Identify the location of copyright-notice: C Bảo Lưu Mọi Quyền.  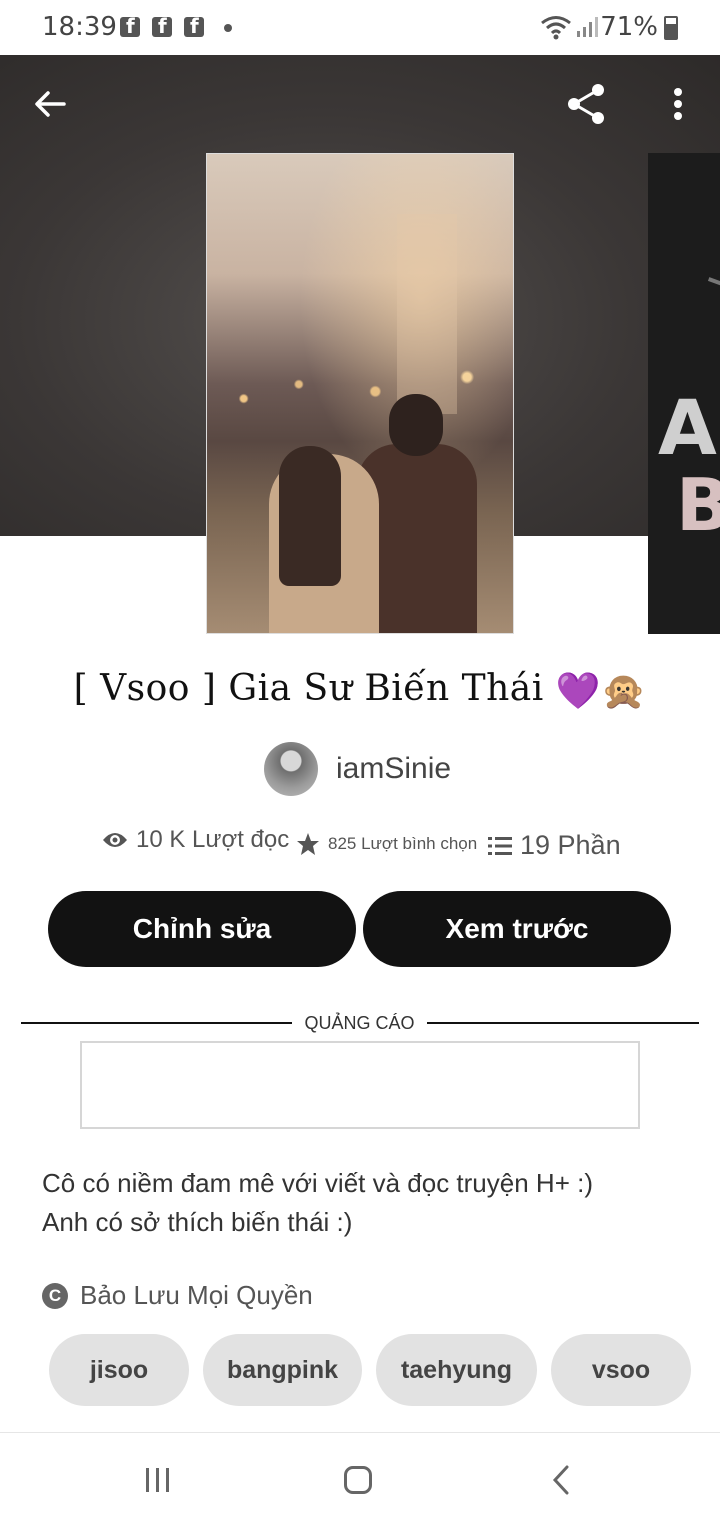
(177, 1295).